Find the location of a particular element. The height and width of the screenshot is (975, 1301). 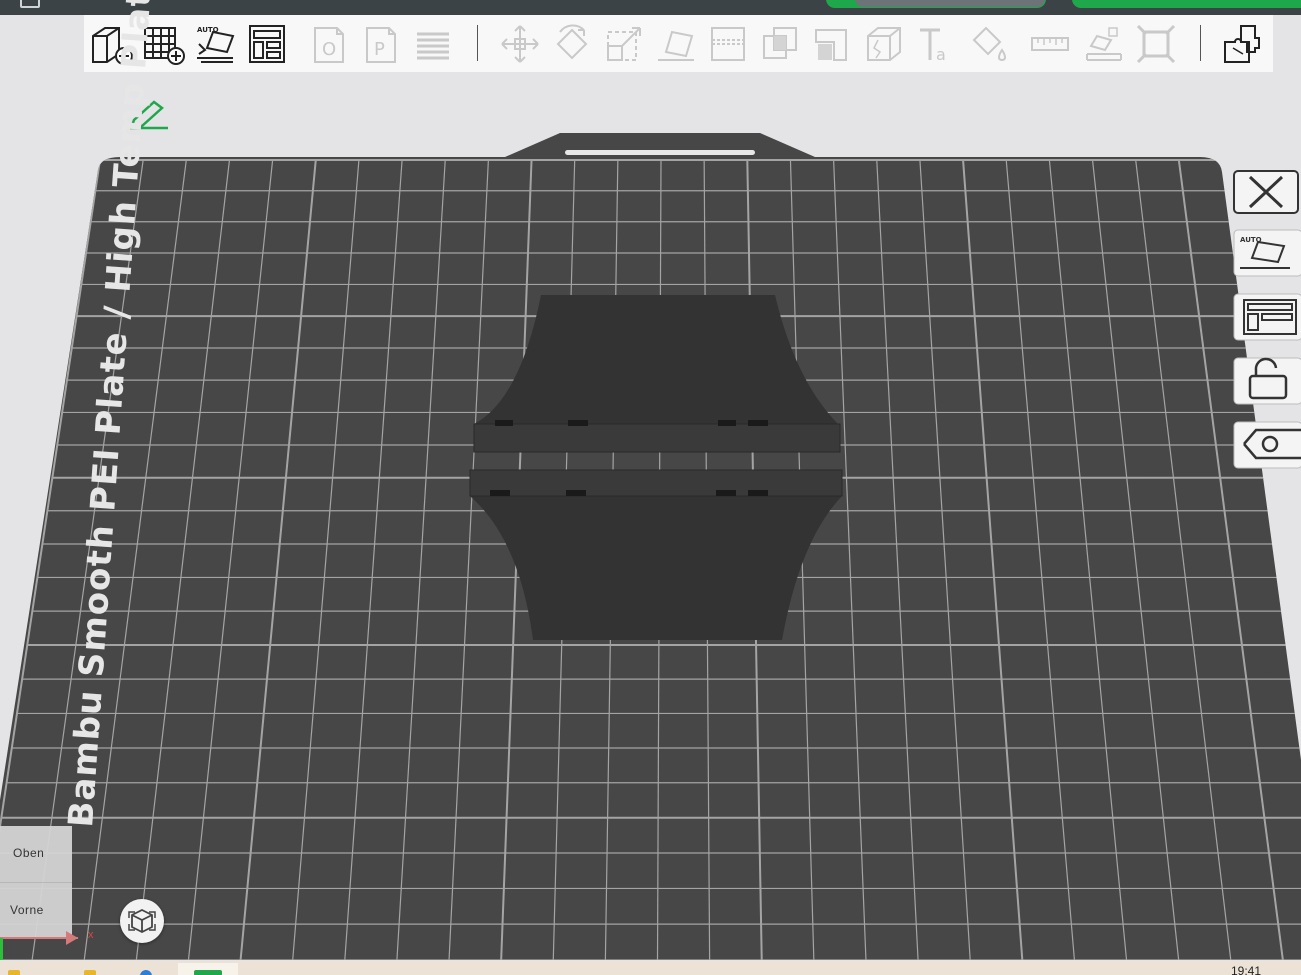

gear-icon is located at coordinates (1267, 445).